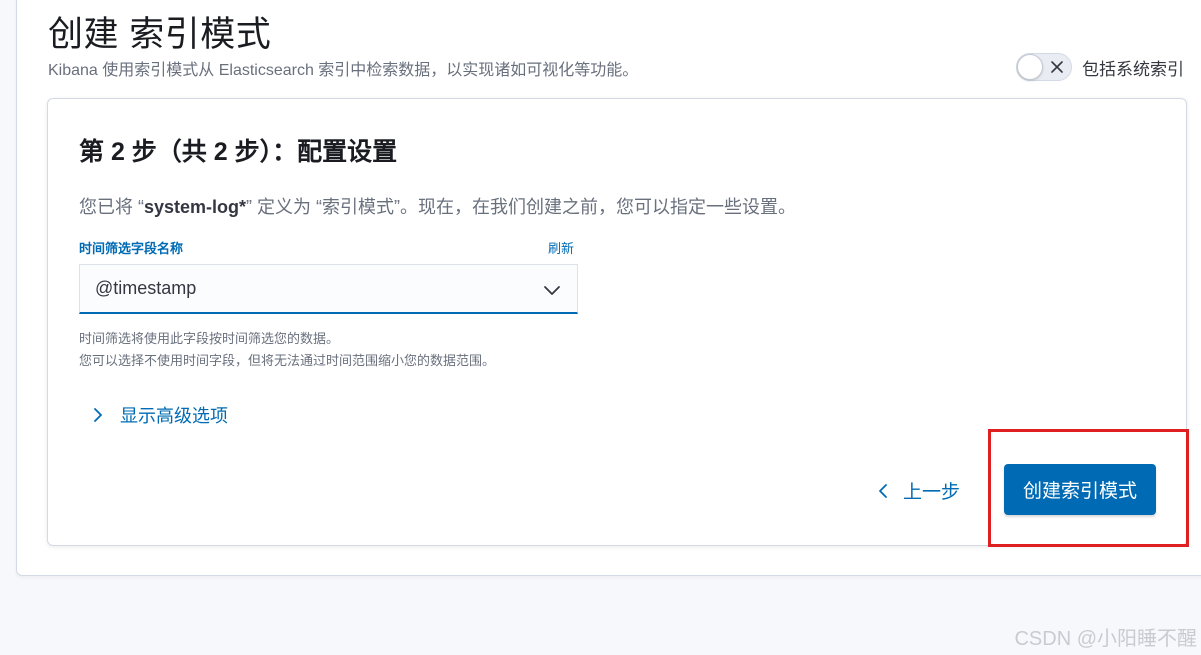 This screenshot has width=1201, height=655. Describe the element at coordinates (561, 247) in the screenshot. I see `refresh-link: 刷新` at that location.